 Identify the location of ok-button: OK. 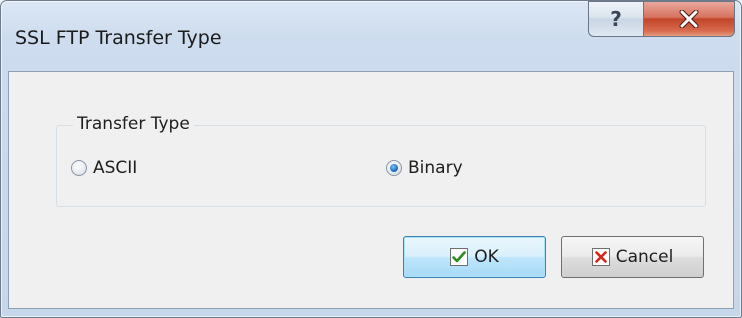
(474, 257).